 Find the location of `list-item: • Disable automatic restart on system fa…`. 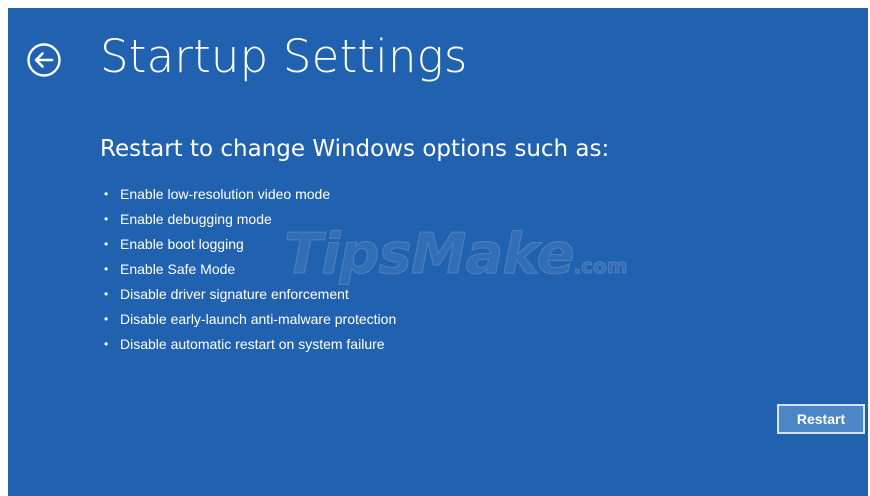

list-item: • Disable automatic restart on system fa… is located at coordinates (248, 346).